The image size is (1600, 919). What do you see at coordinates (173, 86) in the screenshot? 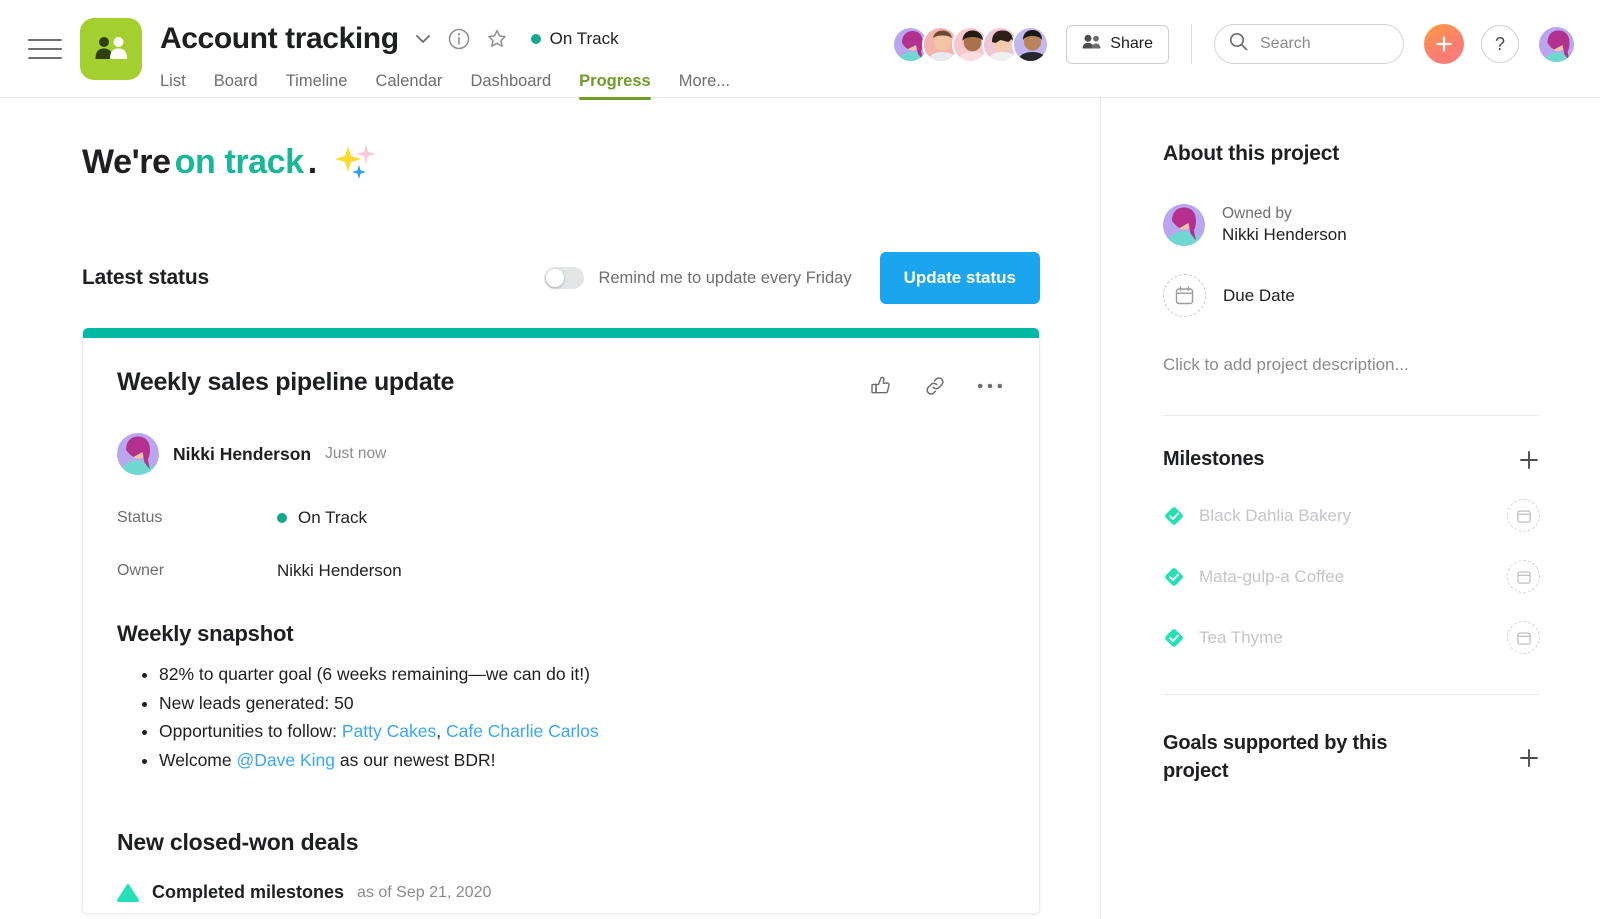
I see `tab-list: List` at bounding box center [173, 86].